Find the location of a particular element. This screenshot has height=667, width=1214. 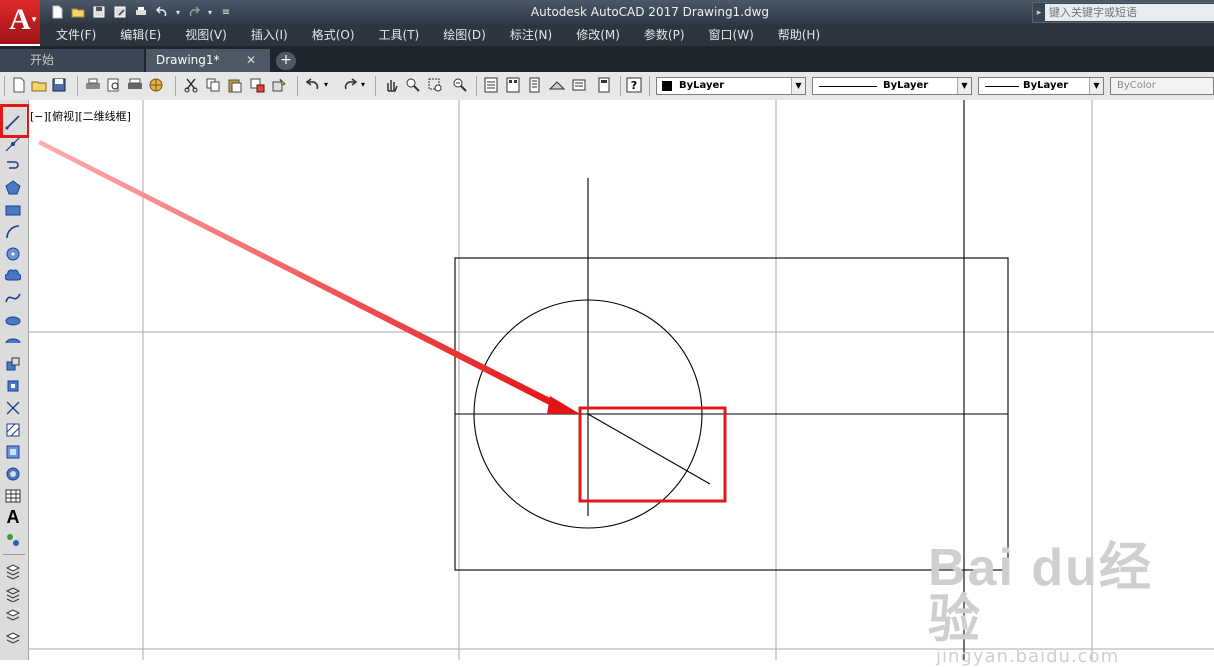

color-control-dropdown: ByLayer ▼ is located at coordinates (731, 86).